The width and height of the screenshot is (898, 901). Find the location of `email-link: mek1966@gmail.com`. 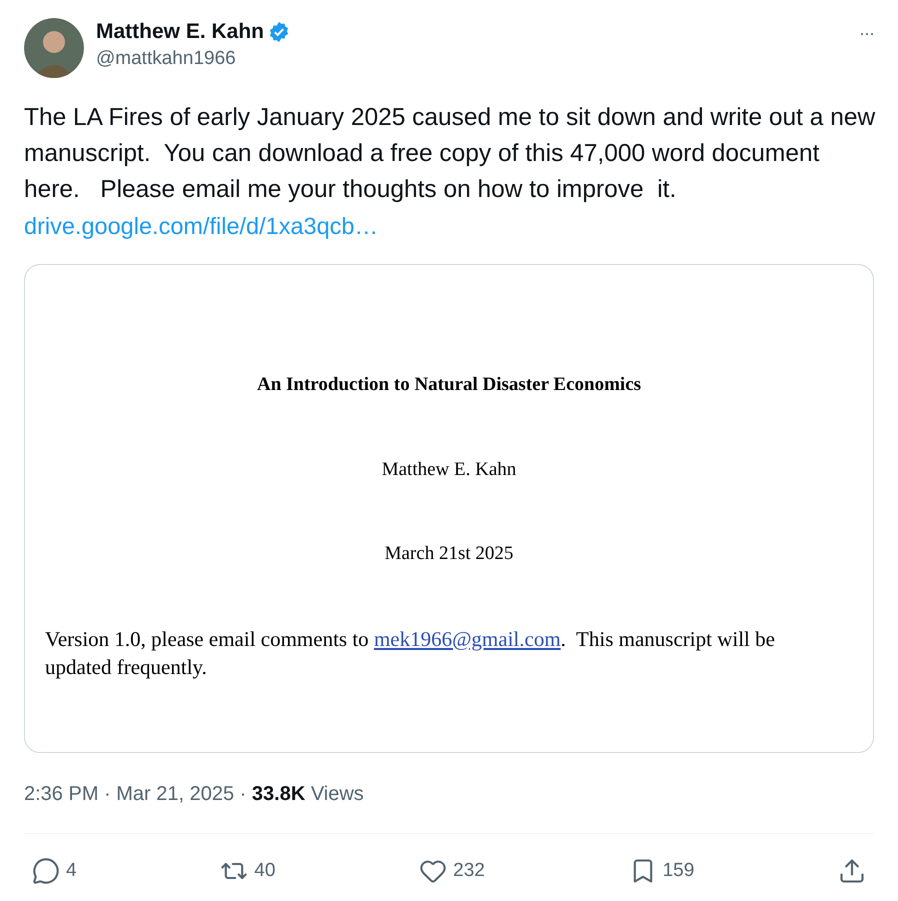

email-link: mek1966@gmail.com is located at coordinates (467, 638).